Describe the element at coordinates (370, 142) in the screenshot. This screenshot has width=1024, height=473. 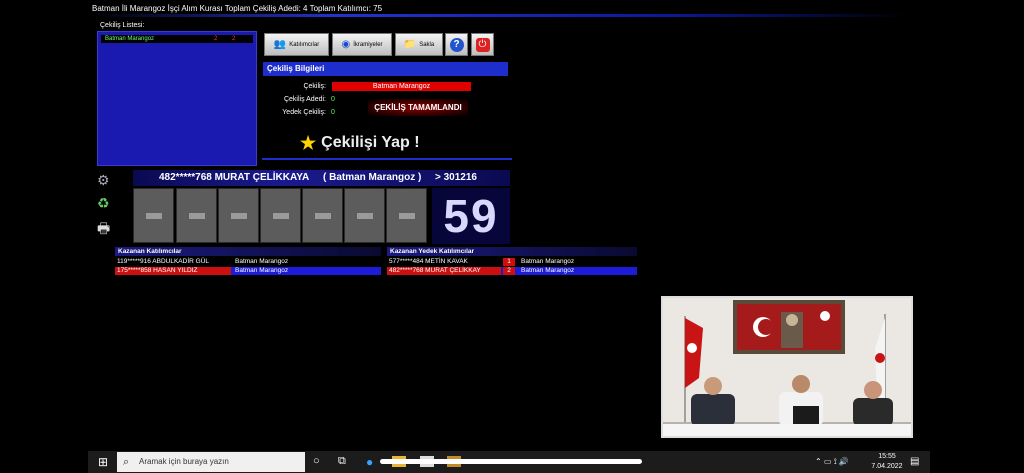
I see `draw-button-label: Çekilişi Yap !` at that location.